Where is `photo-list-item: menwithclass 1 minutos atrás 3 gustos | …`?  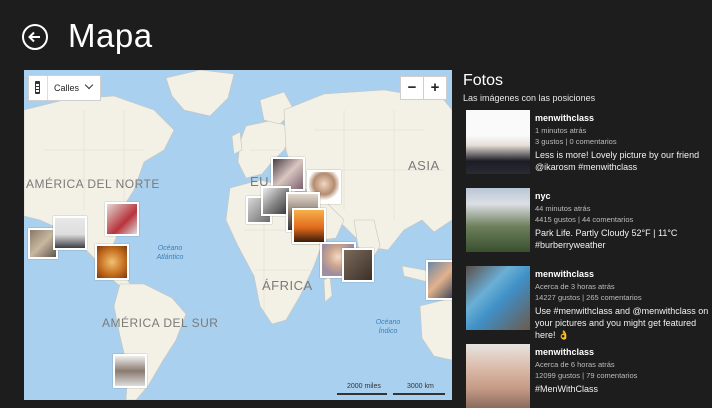 photo-list-item: menwithclass 1 minutos atrás 3 gustos | … is located at coordinates (589, 142).